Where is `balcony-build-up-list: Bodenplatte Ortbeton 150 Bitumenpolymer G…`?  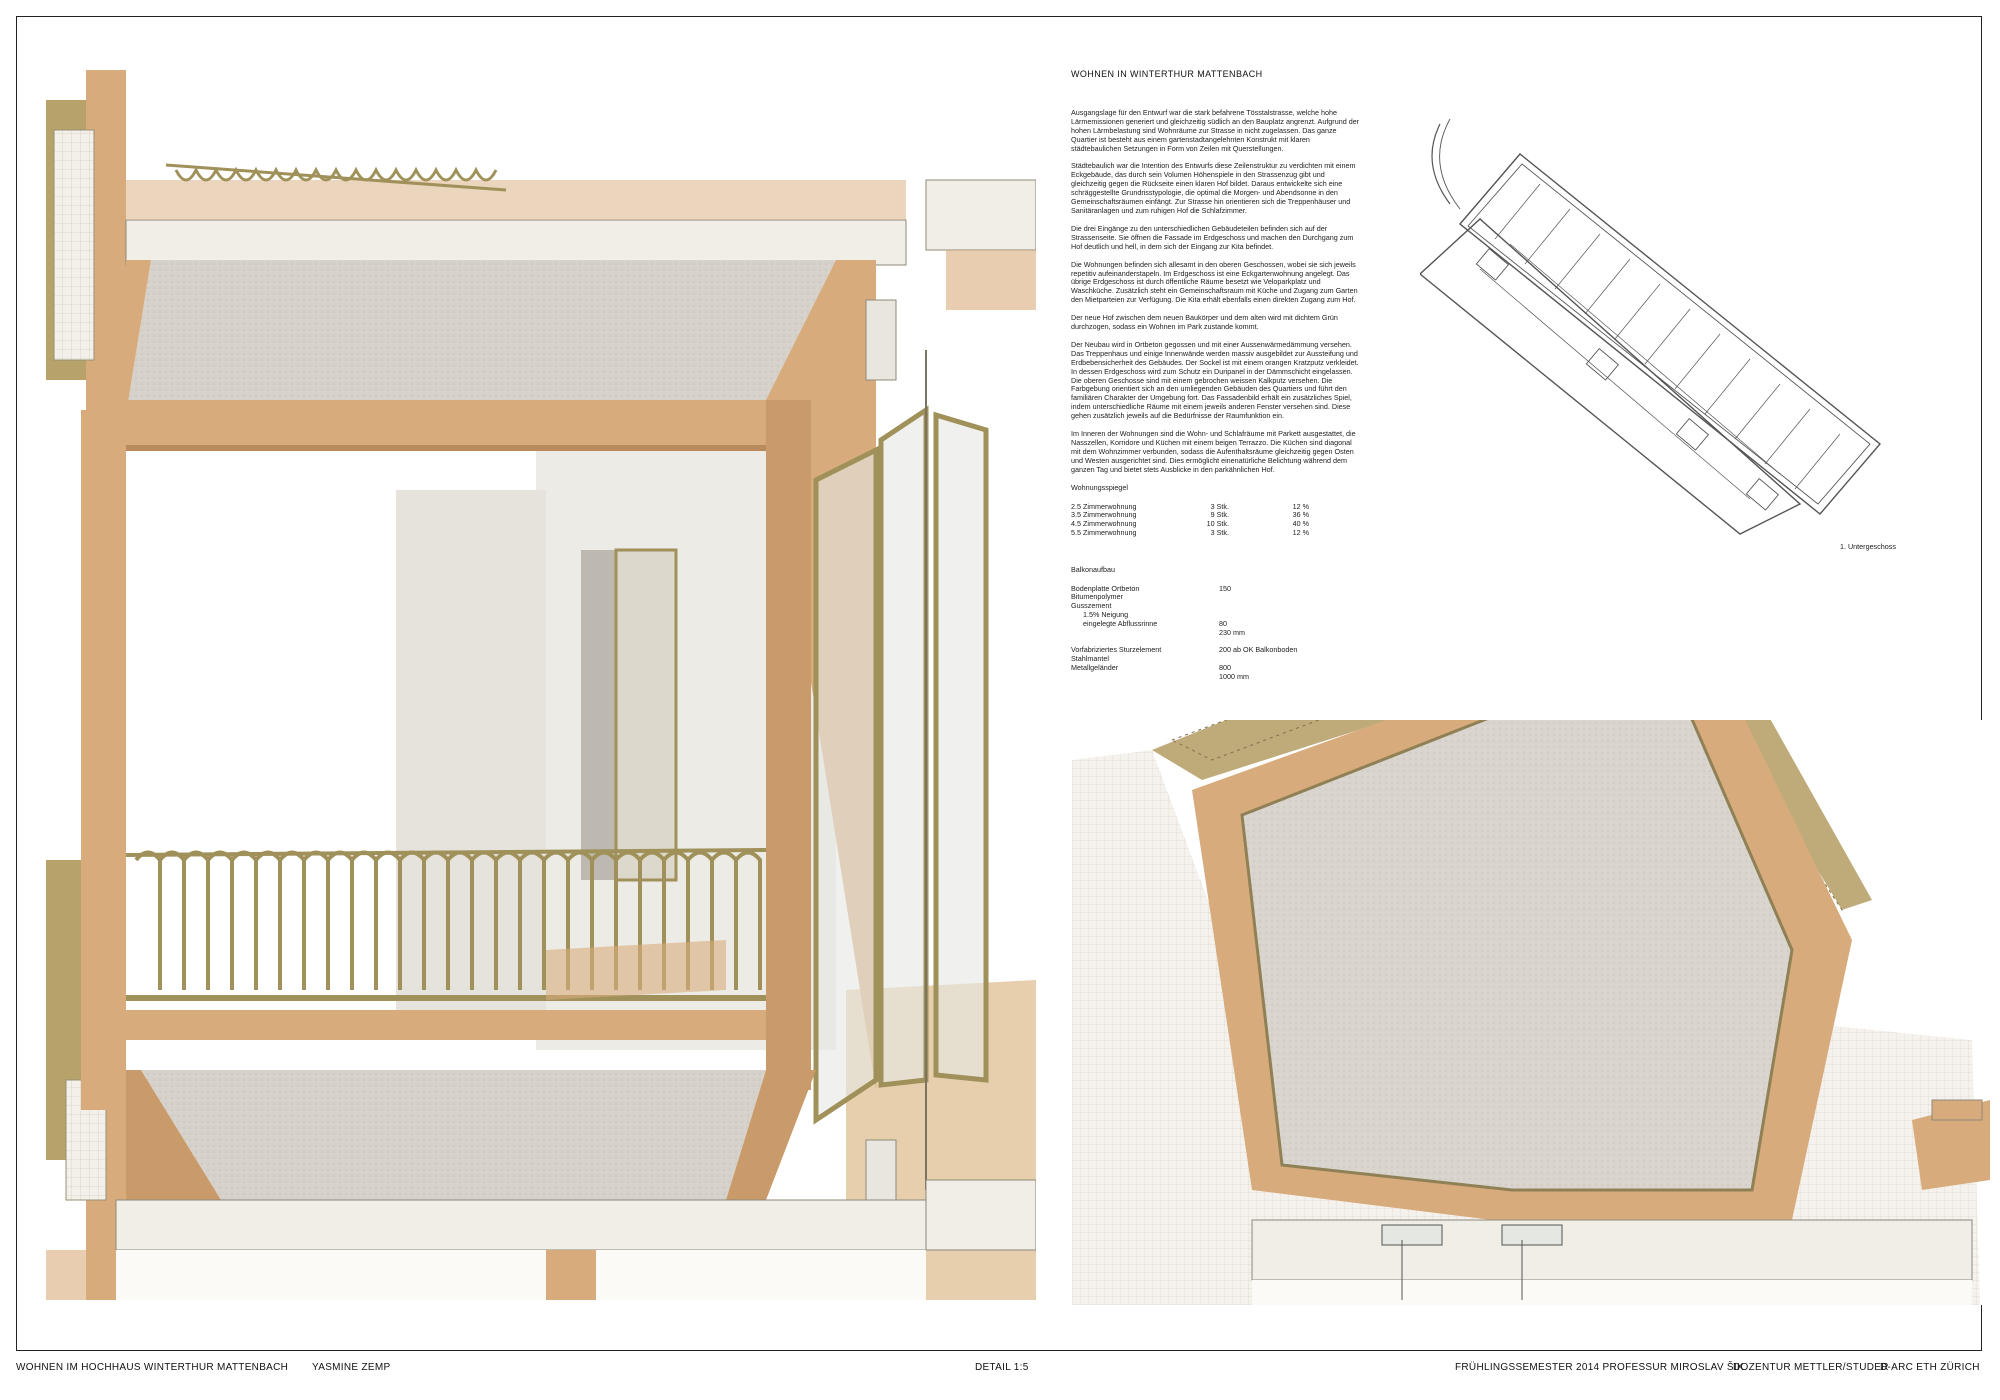
balcony-build-up-list: Bodenplatte Ortbeton 150 Bitumenpolymer G… is located at coordinates (1216, 633).